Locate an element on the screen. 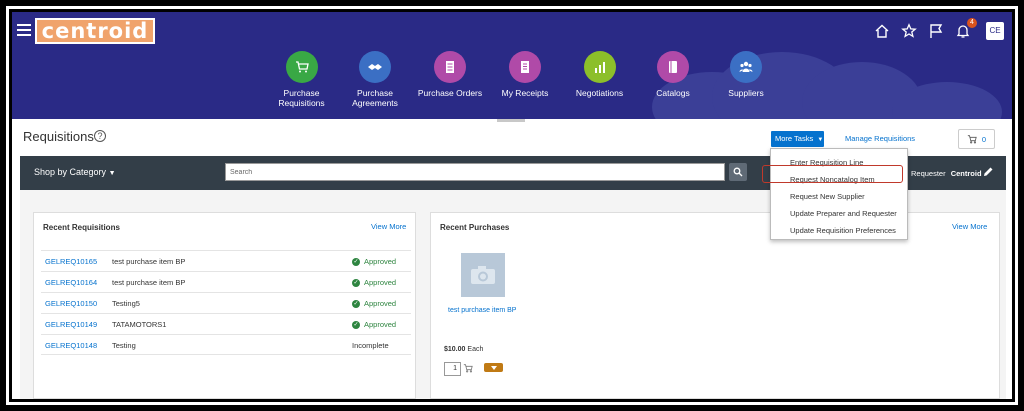  book-icon is located at coordinates (673, 67).